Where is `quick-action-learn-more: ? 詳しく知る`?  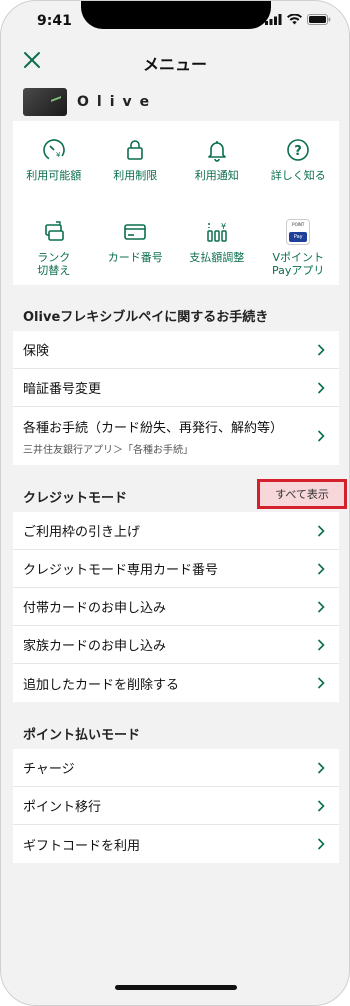
quick-action-learn-more: ? 詳しく知る is located at coordinates (299, 162).